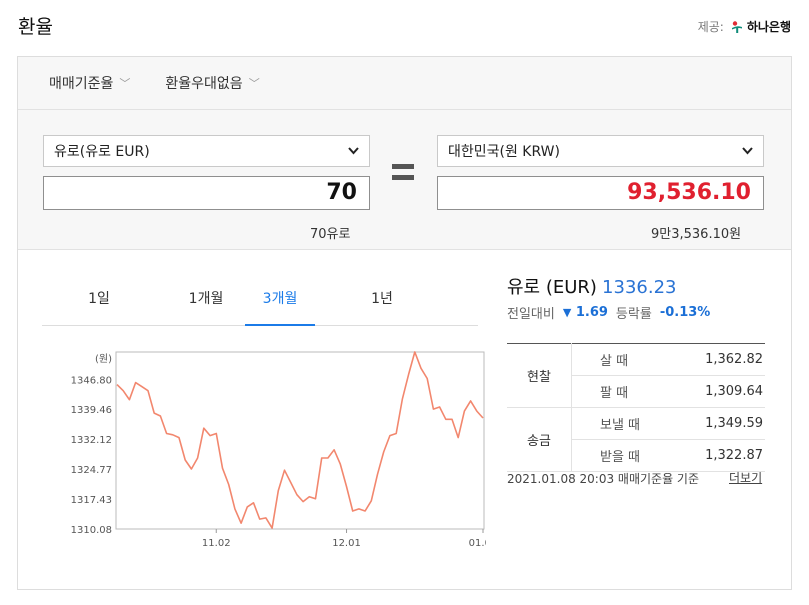  What do you see at coordinates (768, 27) in the screenshot?
I see `provider-name: 하나은행` at bounding box center [768, 27].